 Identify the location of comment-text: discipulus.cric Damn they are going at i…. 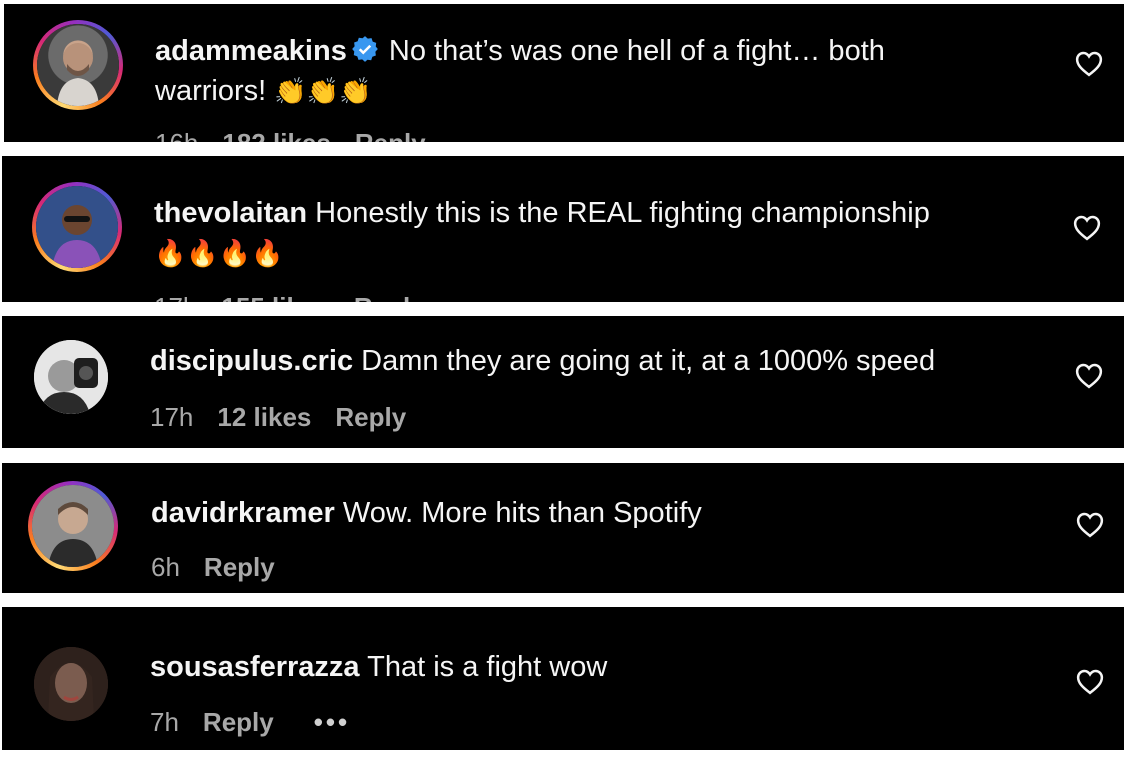
(542, 361).